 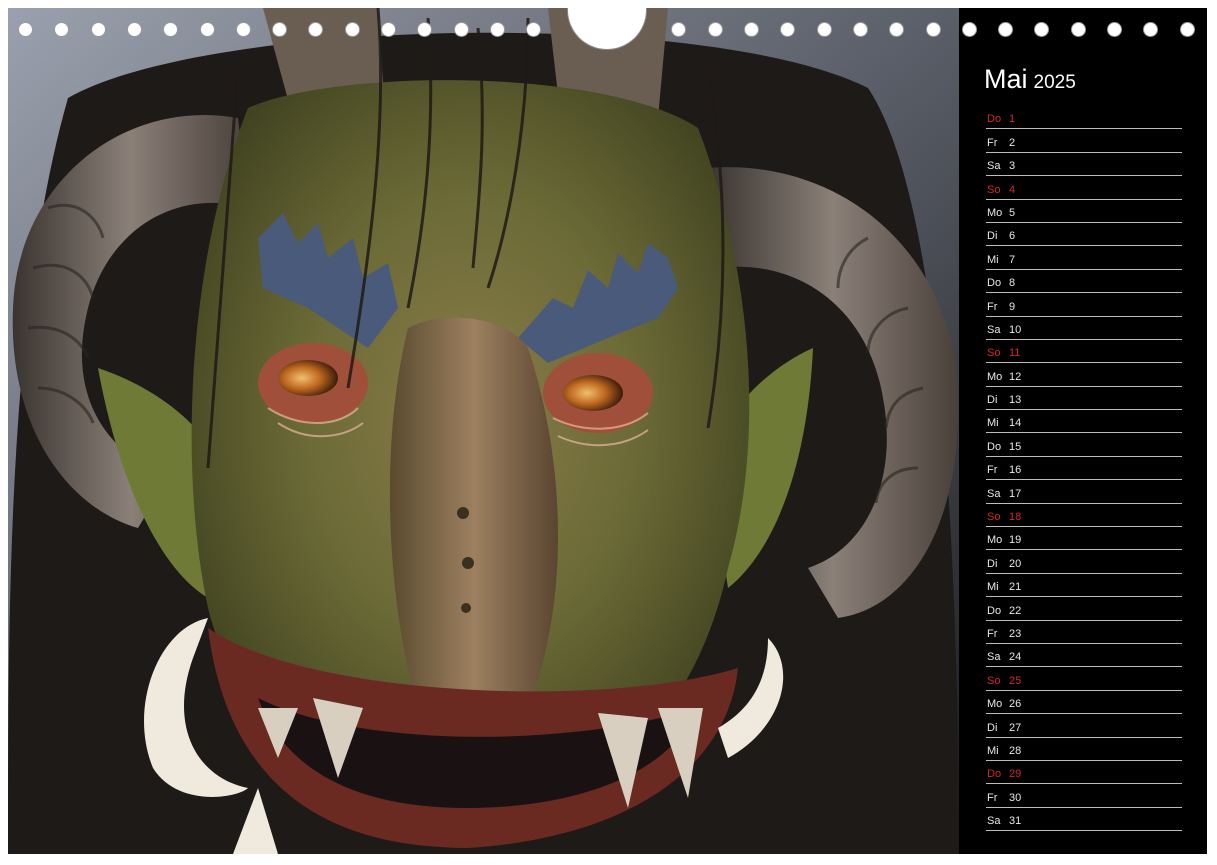 What do you see at coordinates (1084, 352) in the screenshot?
I see `day-row: So 11` at bounding box center [1084, 352].